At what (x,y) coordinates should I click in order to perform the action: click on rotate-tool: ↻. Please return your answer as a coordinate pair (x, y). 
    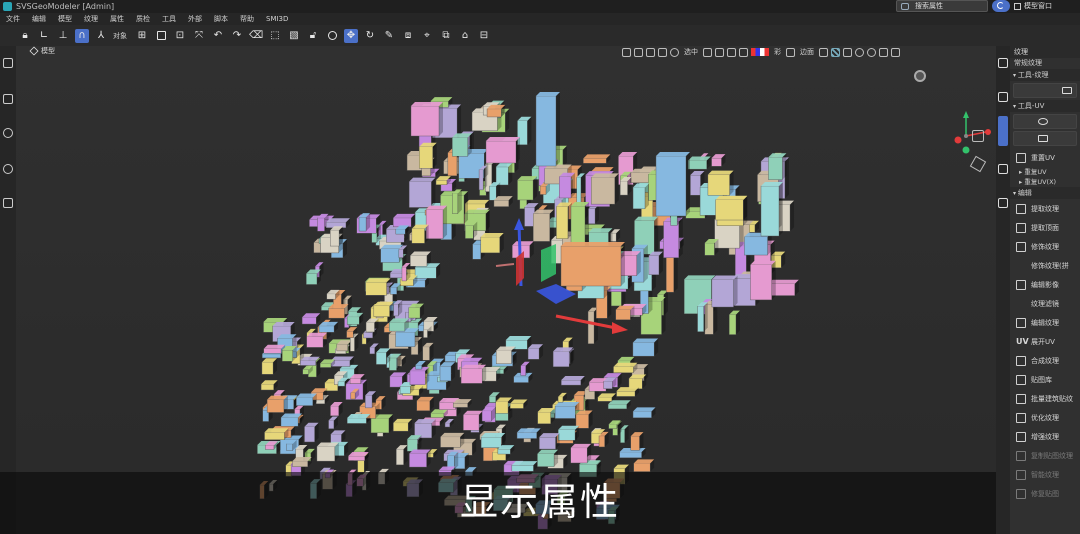
    Looking at the image, I should click on (370, 36).